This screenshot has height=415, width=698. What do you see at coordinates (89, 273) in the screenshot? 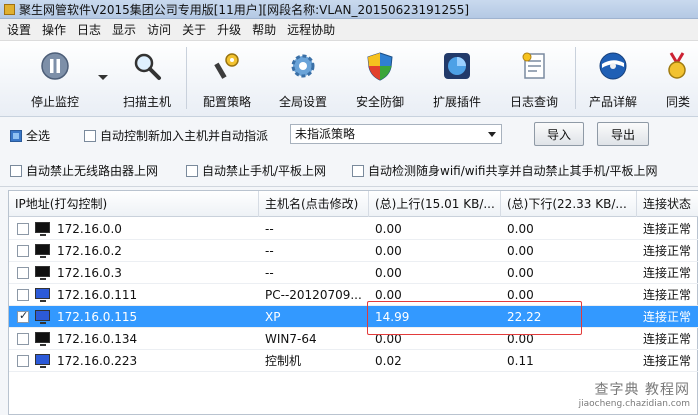
I see `cell-ip: 172.16.0.3` at bounding box center [89, 273].